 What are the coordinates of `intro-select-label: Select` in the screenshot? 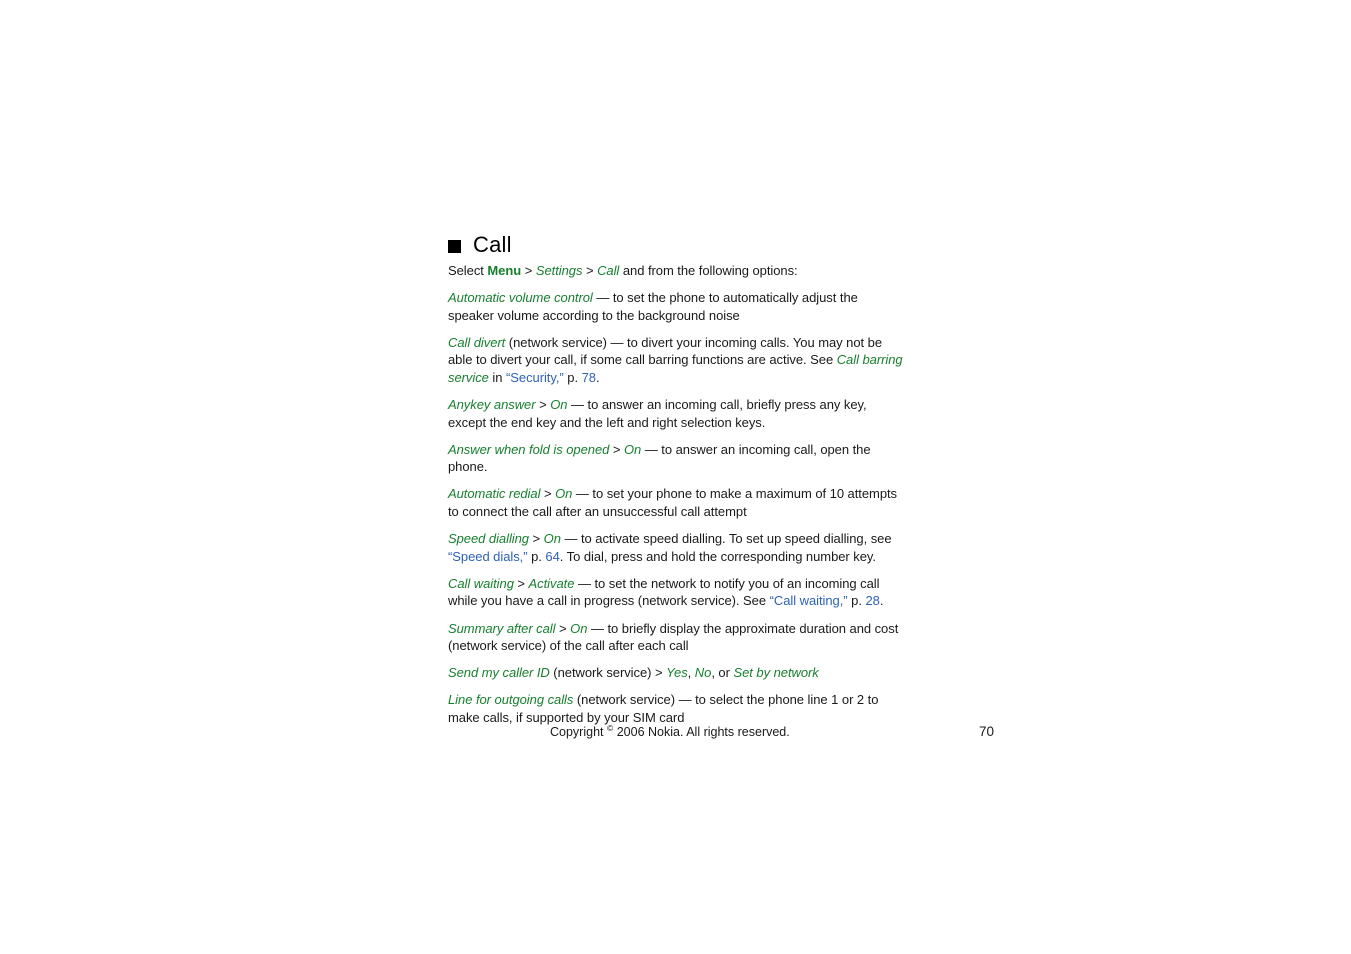 It's located at (468, 270).